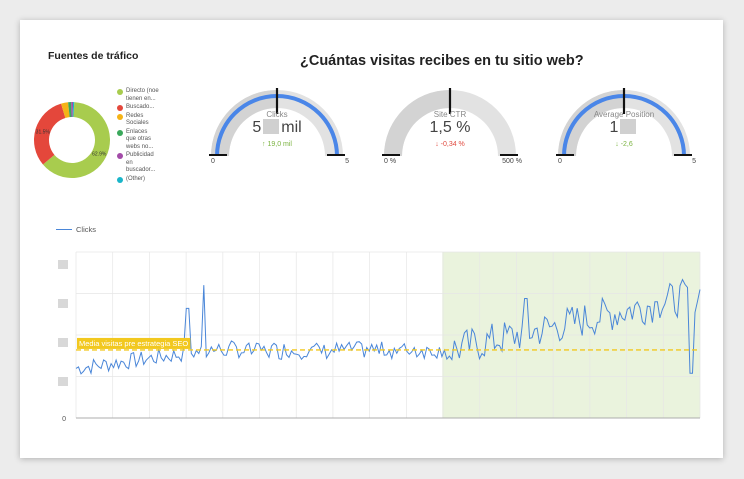 This screenshot has height=479, width=744. Describe the element at coordinates (279, 144) in the screenshot. I see `gauge-delta-text: 19,0 mil` at that location.